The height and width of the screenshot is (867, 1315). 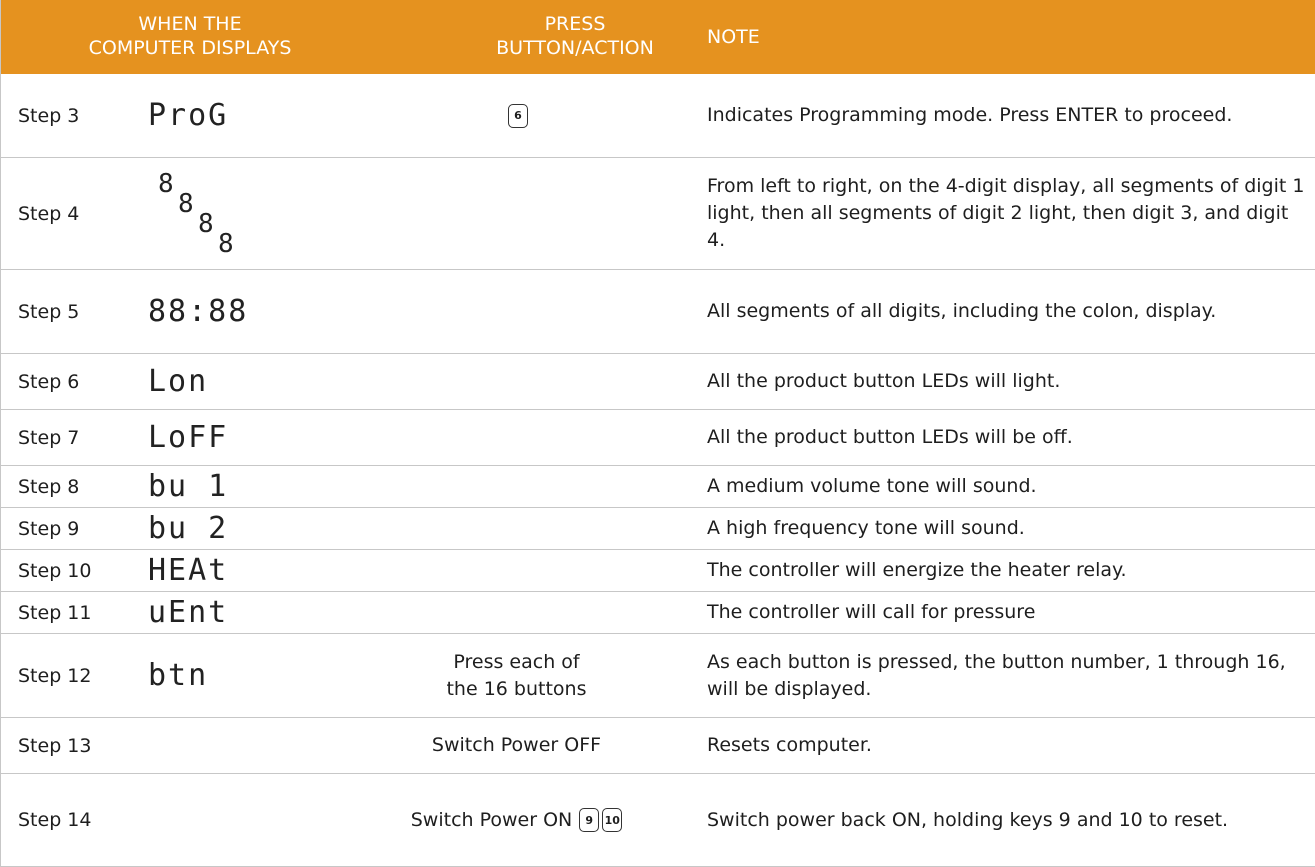 I want to click on lcd-text: Lon, so click(x=178, y=381).